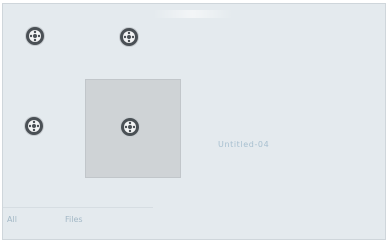 This screenshot has height=248, width=392. What do you see at coordinates (78, 207) in the screenshot?
I see `divider` at bounding box center [78, 207].